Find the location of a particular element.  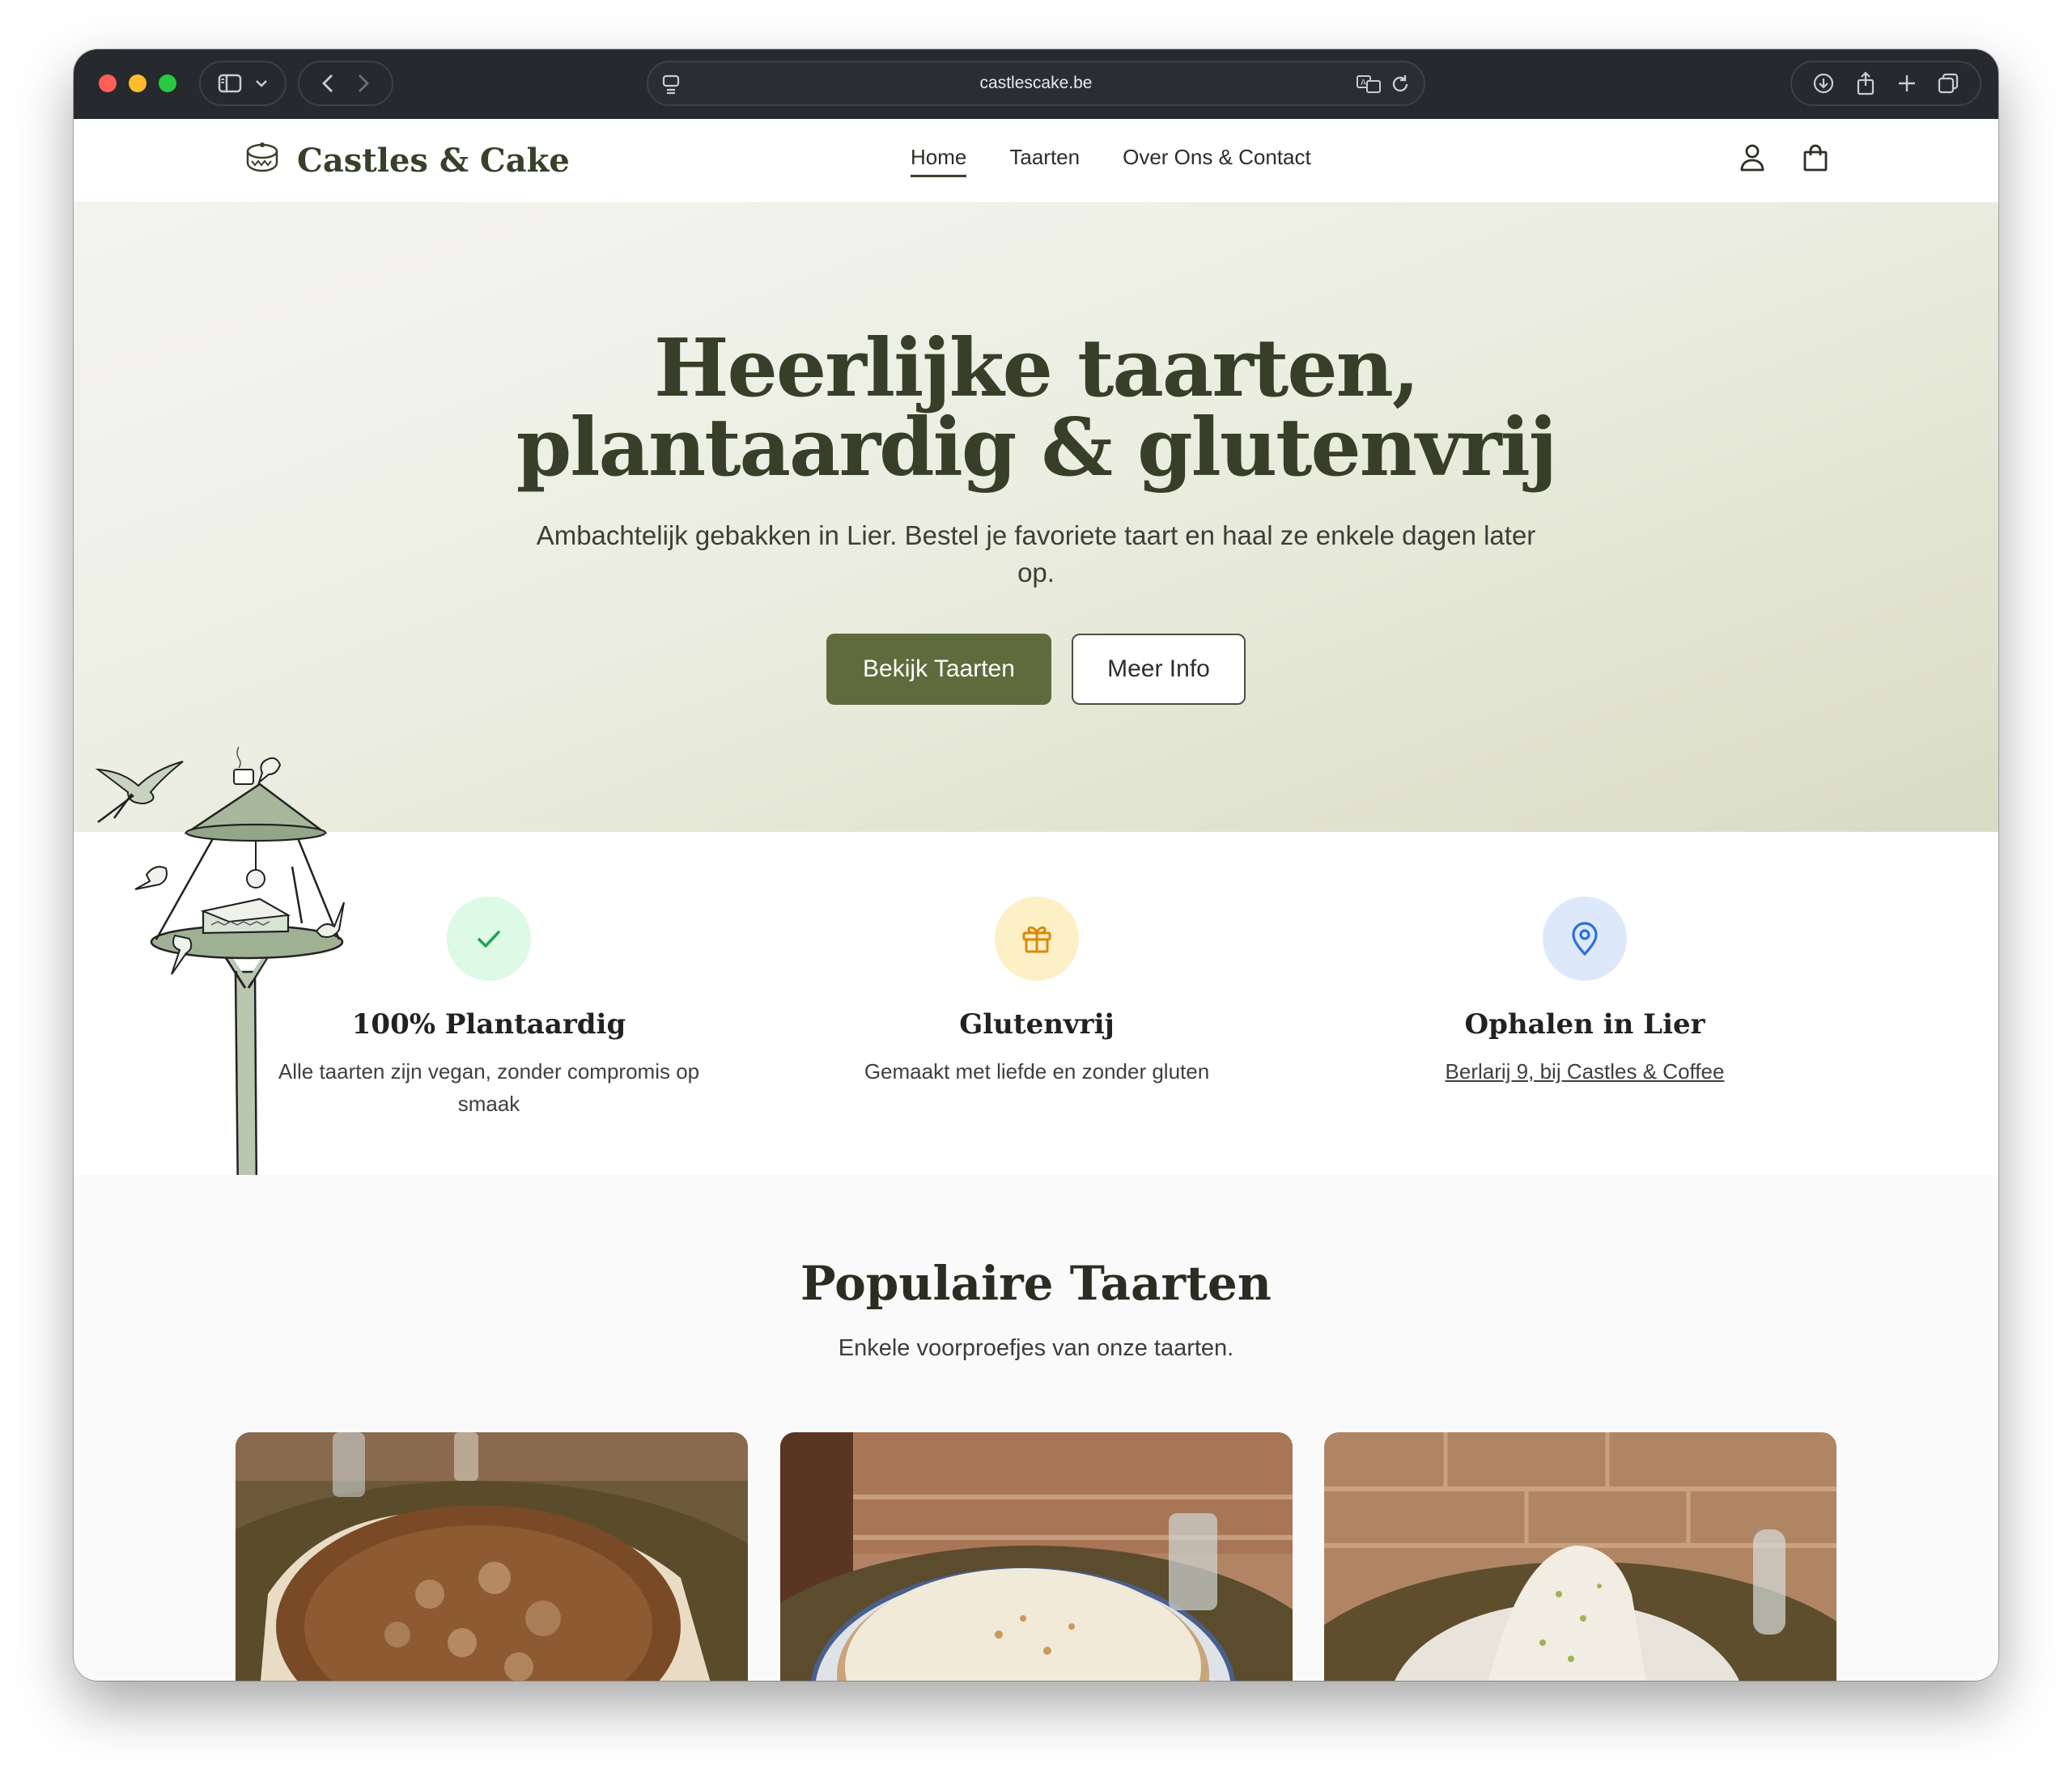

bekijk-taarten-button: Bekijk Taarten is located at coordinates (938, 669).